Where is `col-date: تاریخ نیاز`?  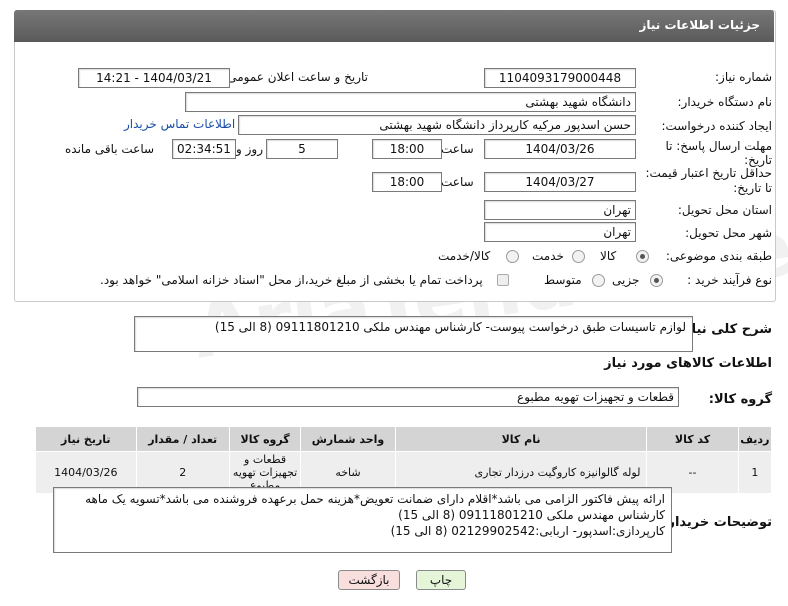 col-date: تاریخ نیاز is located at coordinates (86, 439).